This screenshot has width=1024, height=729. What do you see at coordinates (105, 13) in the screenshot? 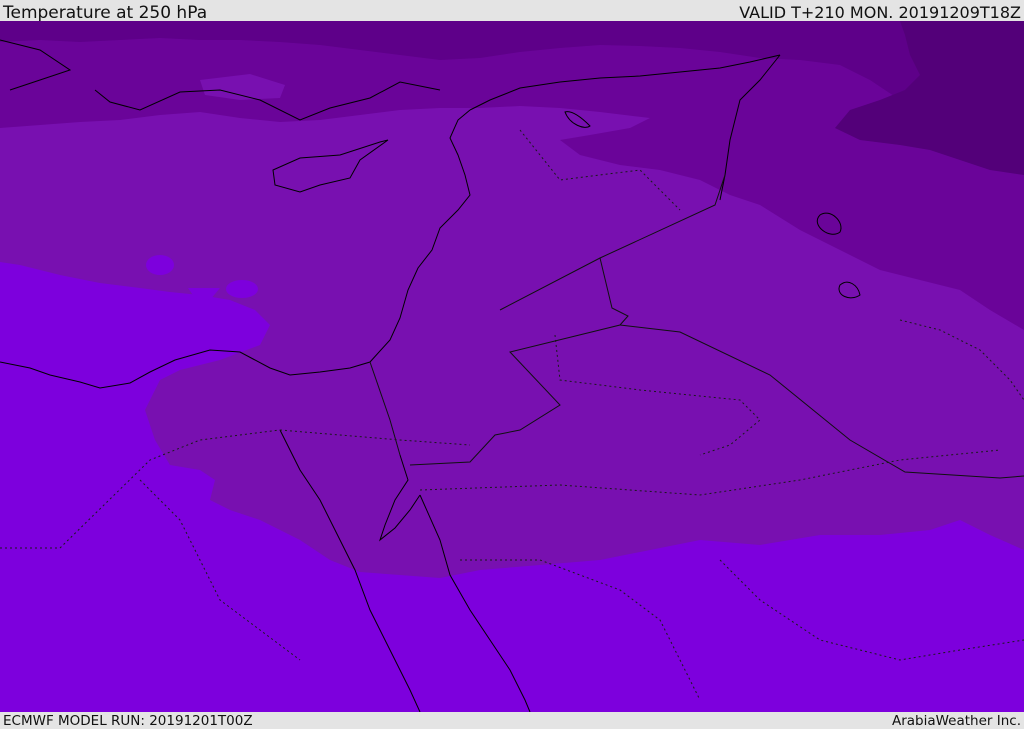
I see `map-title: Temperature at 250 hPa` at bounding box center [105, 13].